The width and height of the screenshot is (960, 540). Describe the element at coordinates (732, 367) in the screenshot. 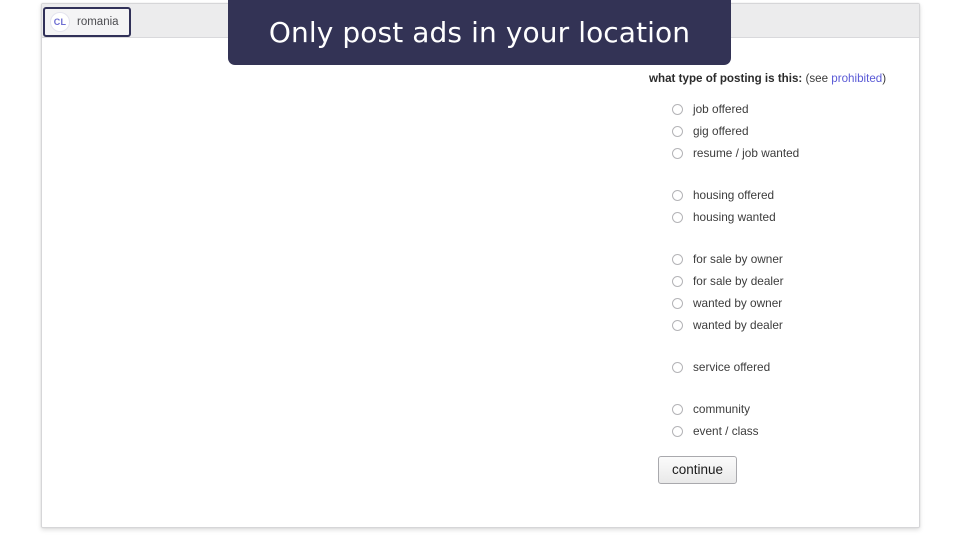

I see `radio-option-label: service offered` at that location.